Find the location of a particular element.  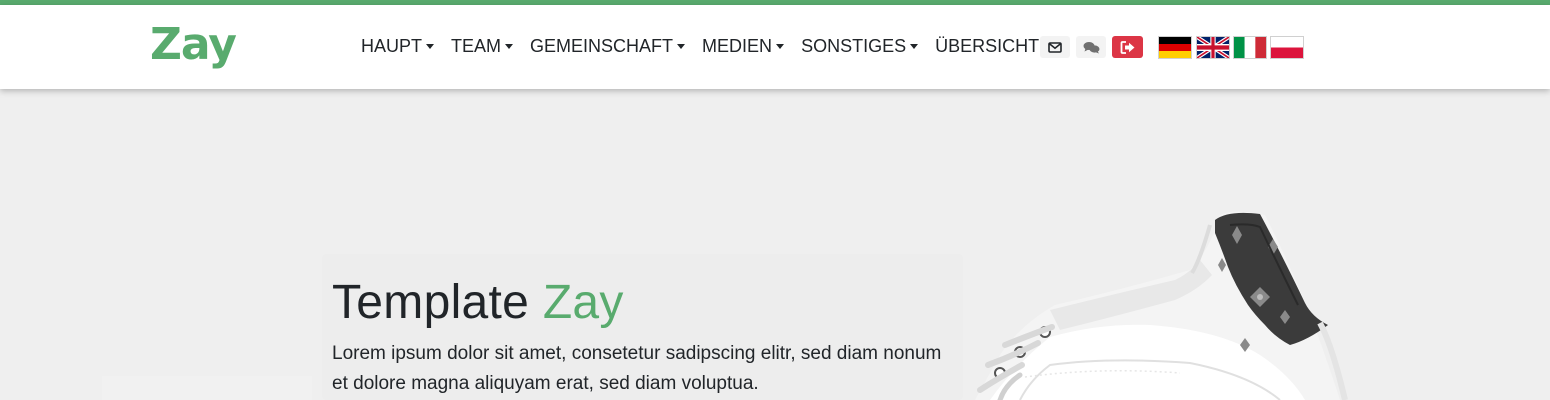

nav-item-gemeinschaft: GEMEINSCHAFT is located at coordinates (608, 46).